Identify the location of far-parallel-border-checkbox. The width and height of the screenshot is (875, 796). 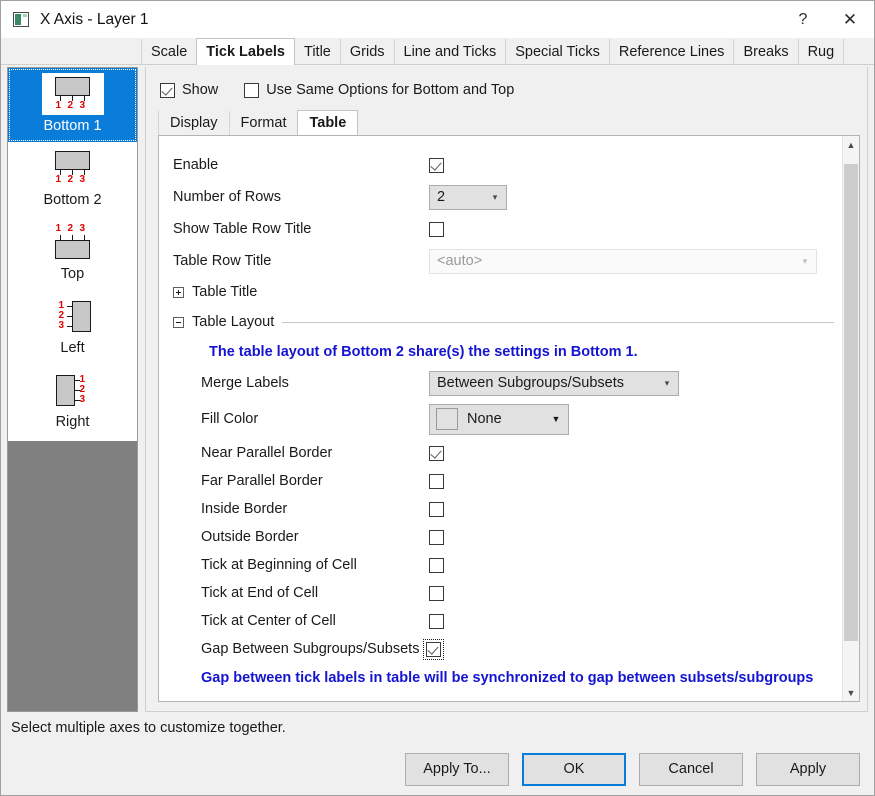
(436, 481).